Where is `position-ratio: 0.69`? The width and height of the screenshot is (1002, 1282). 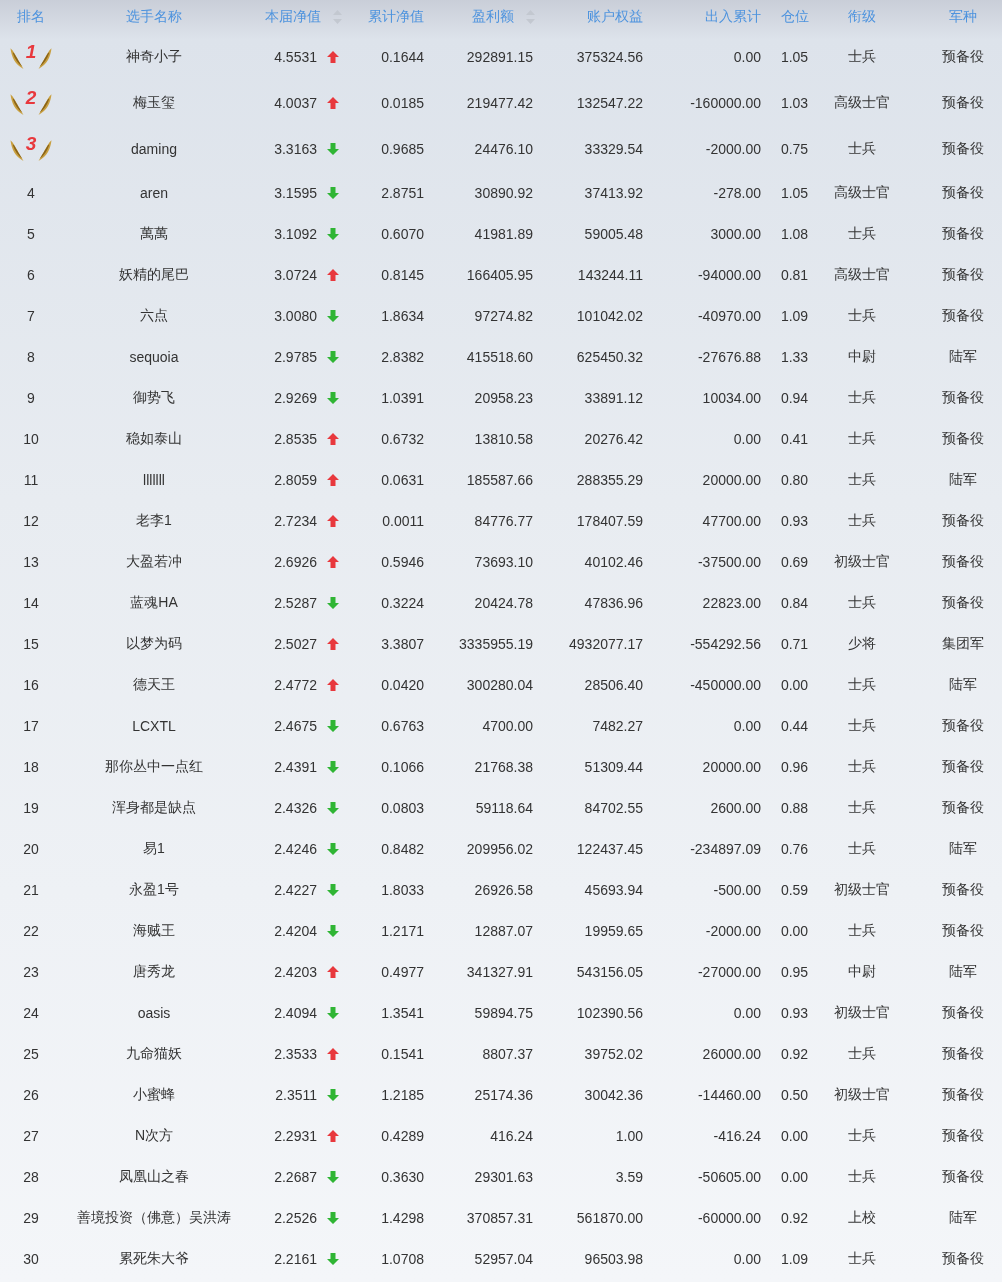 position-ratio: 0.69 is located at coordinates (794, 561).